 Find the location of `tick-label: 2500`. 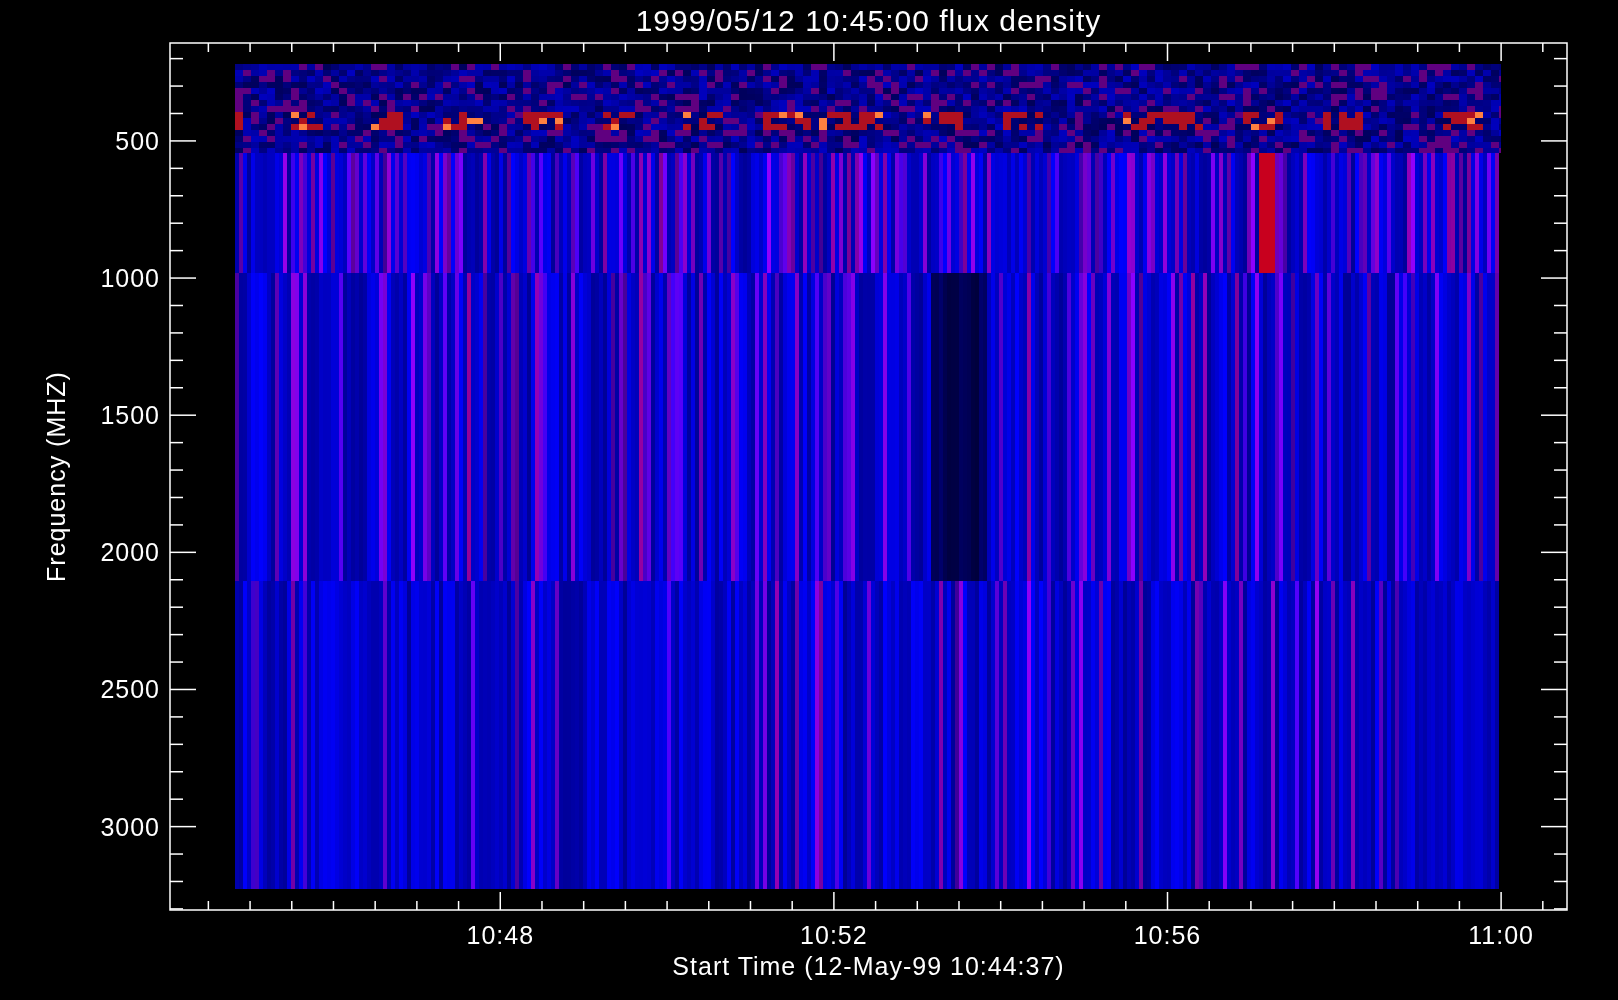

tick-label: 2500 is located at coordinates (130, 689).